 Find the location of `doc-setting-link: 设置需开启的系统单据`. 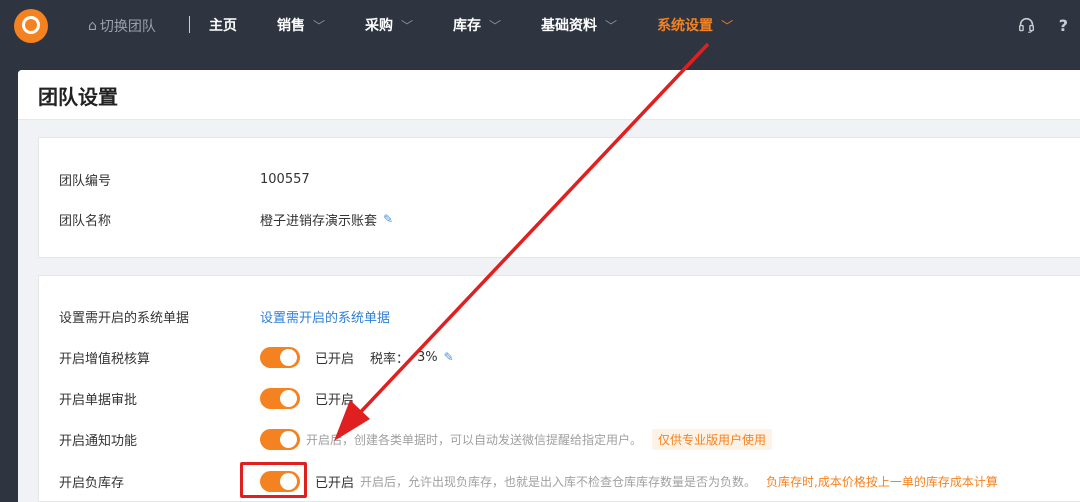

doc-setting-link: 设置需开启的系统单据 is located at coordinates (325, 316).